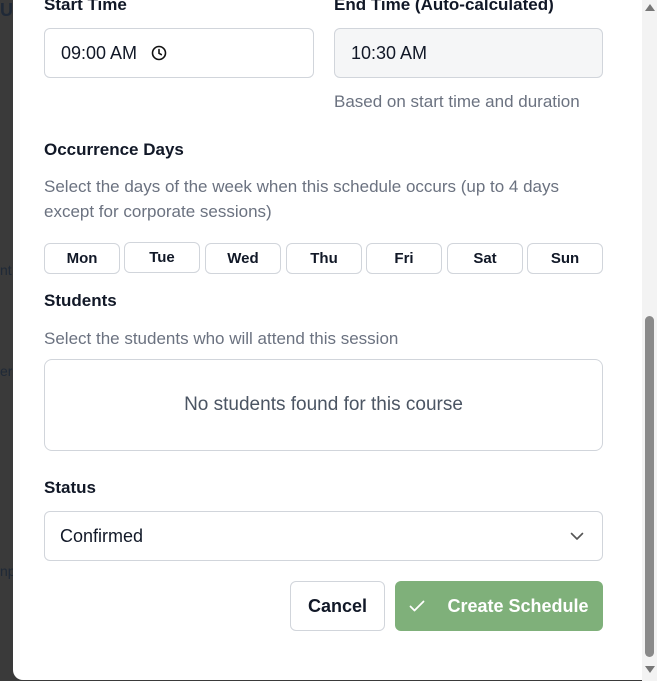  What do you see at coordinates (179, 53) in the screenshot?
I see `start-time-input: 09:00 AM` at bounding box center [179, 53].